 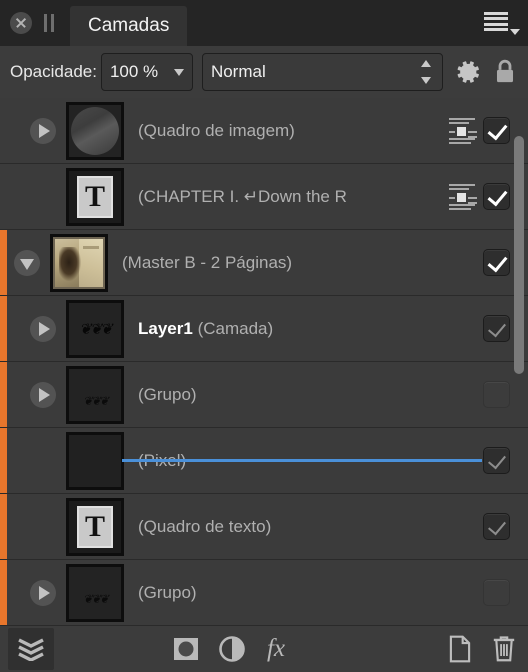 What do you see at coordinates (53, 71) in the screenshot?
I see `opacity-label: Opacidade:` at bounding box center [53, 71].